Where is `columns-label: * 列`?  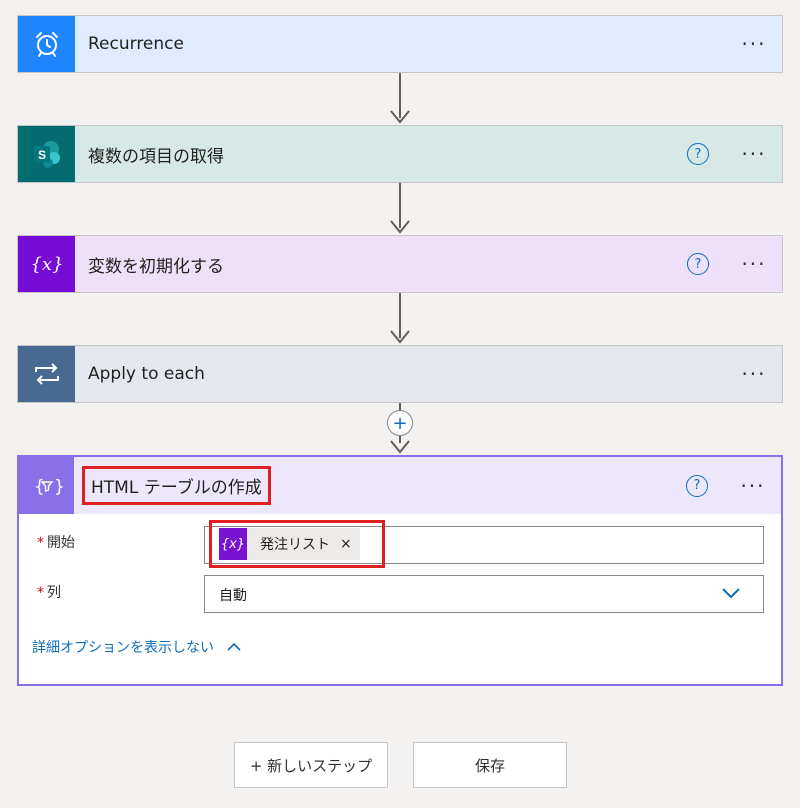 columns-label: * 列 is located at coordinates (49, 593).